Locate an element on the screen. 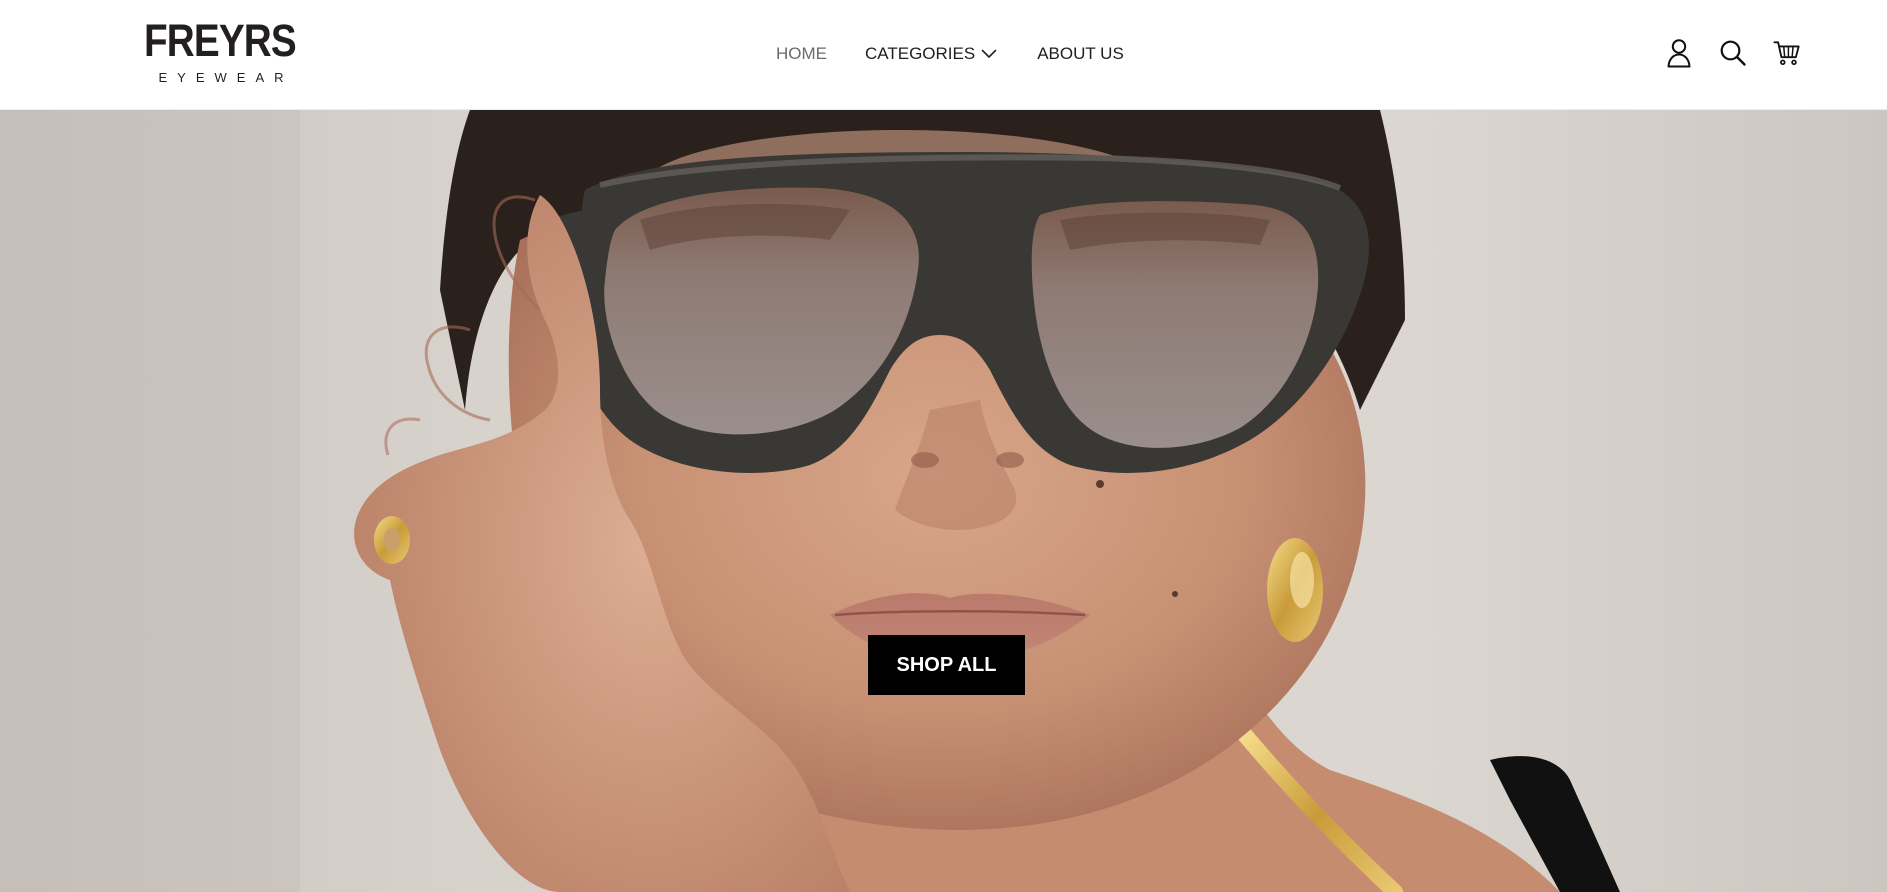 This screenshot has width=1887, height=892. search-icon is located at coordinates (1733, 53).